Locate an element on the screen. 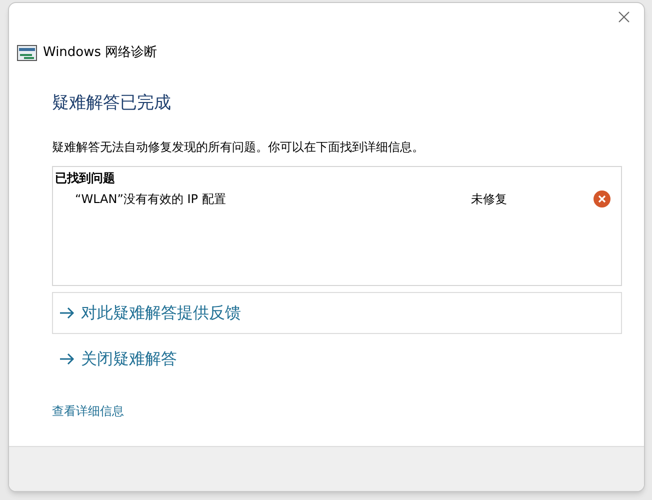 Image resolution: width=652 pixels, height=500 pixels. window-title: Windows 网络诊断 is located at coordinates (100, 53).